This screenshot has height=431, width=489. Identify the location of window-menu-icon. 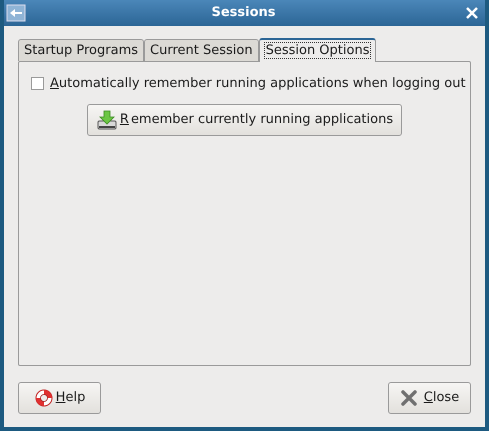
(16, 13).